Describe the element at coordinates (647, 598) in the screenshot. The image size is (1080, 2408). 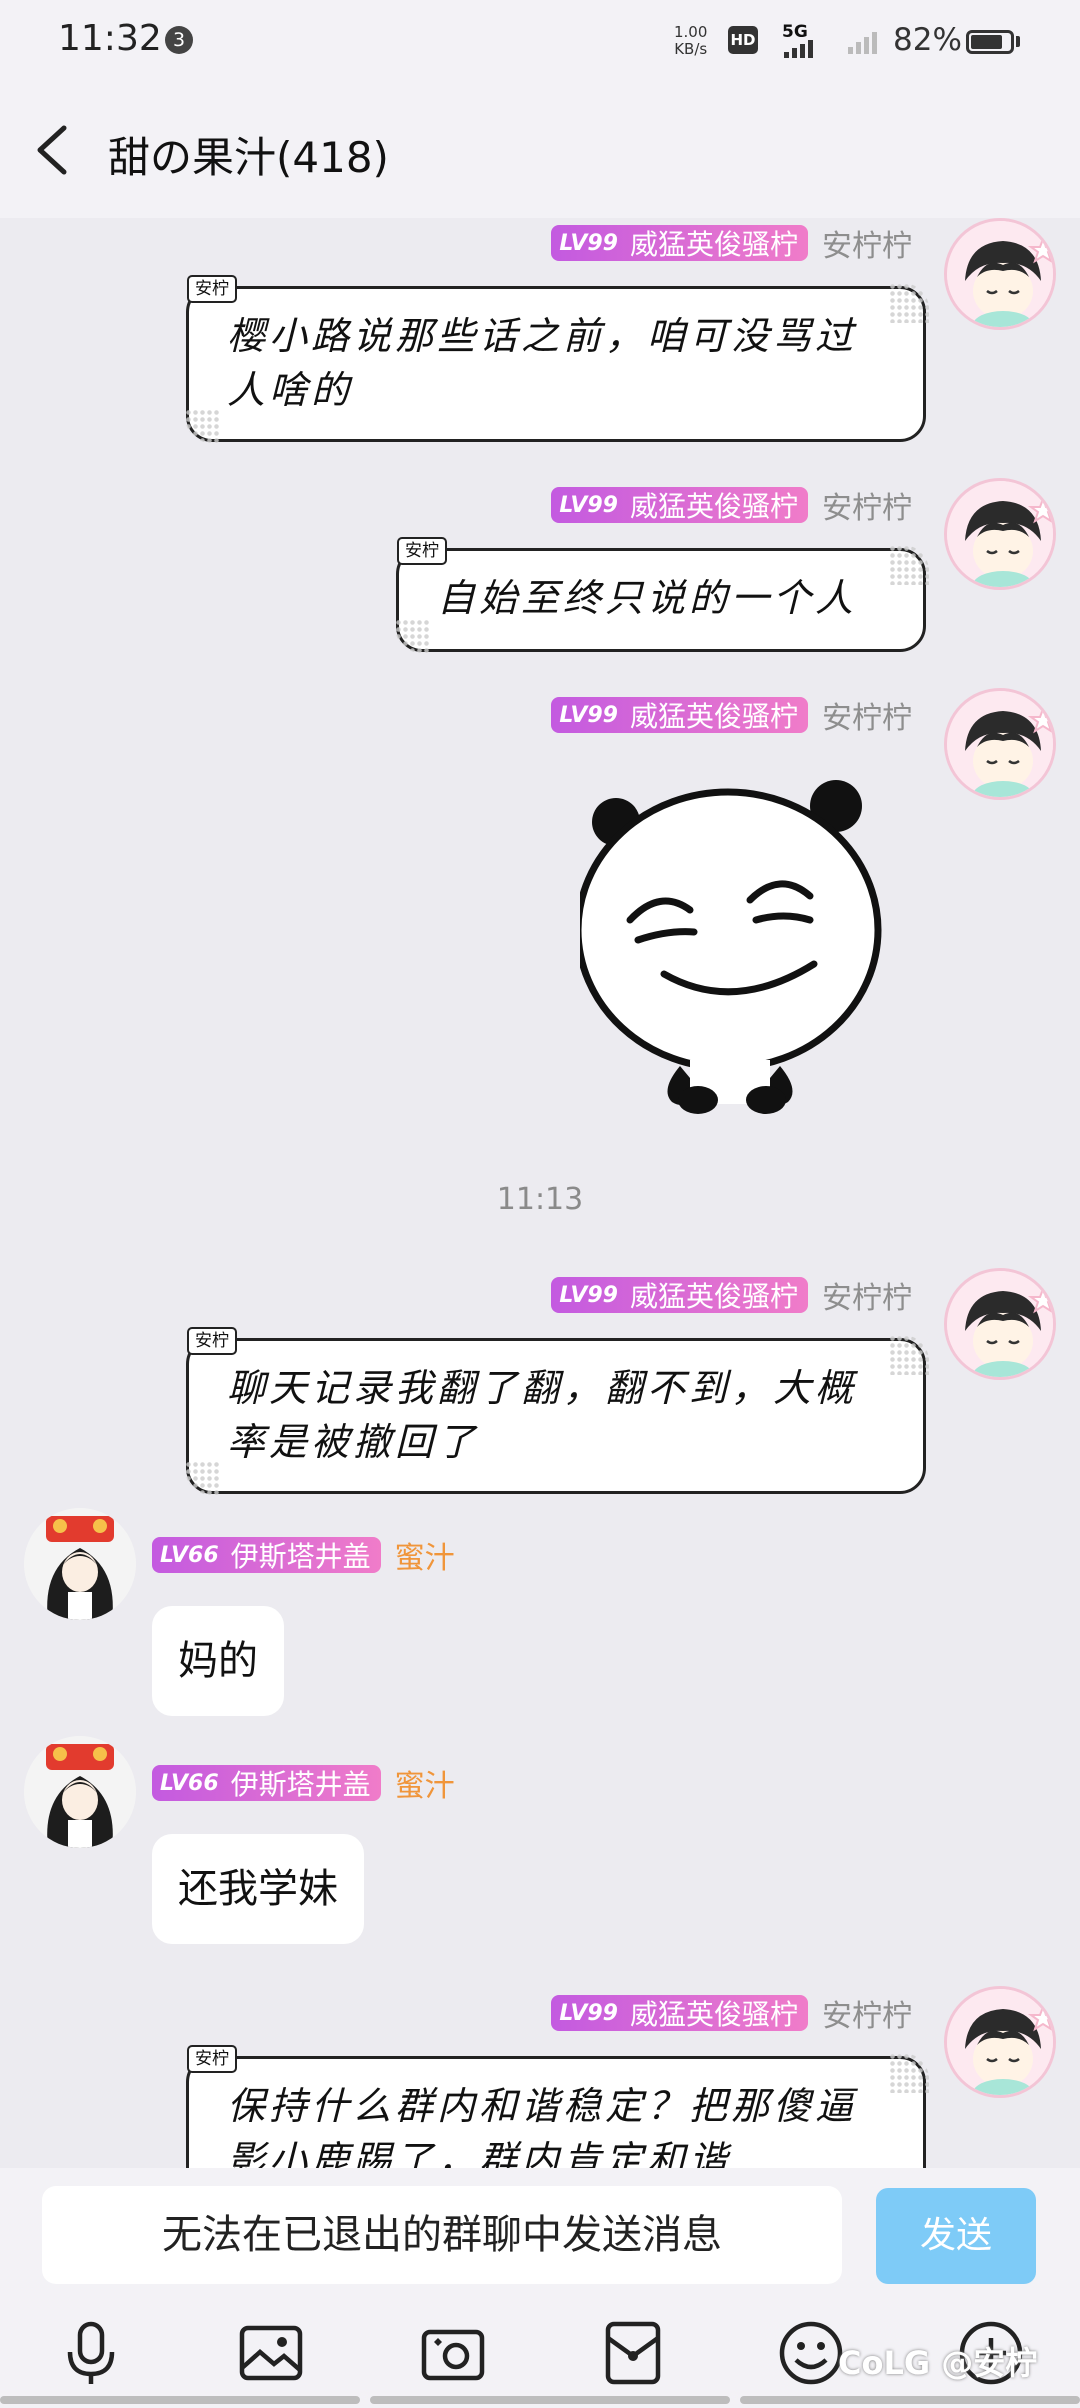
I see `message-text: 自始至终只说的一个人` at that location.